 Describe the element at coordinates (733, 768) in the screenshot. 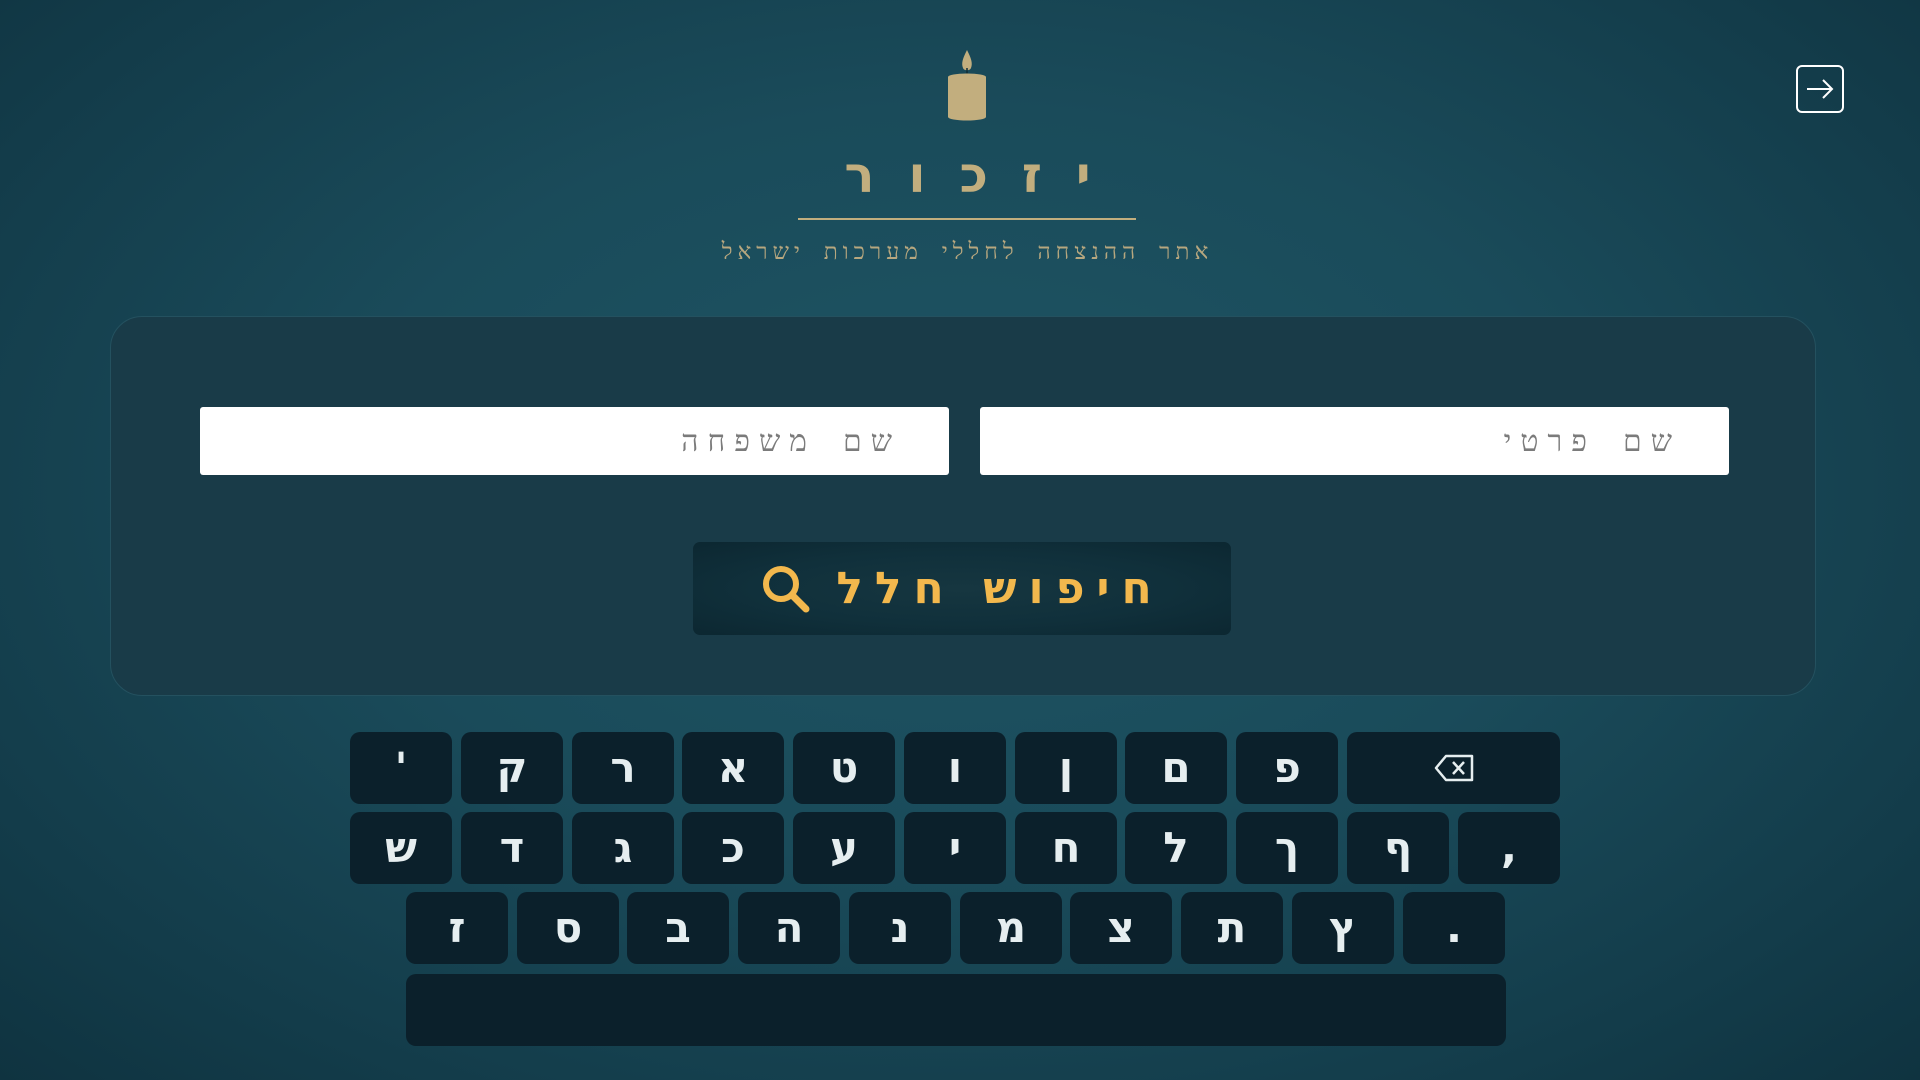

I see `key: א` at that location.